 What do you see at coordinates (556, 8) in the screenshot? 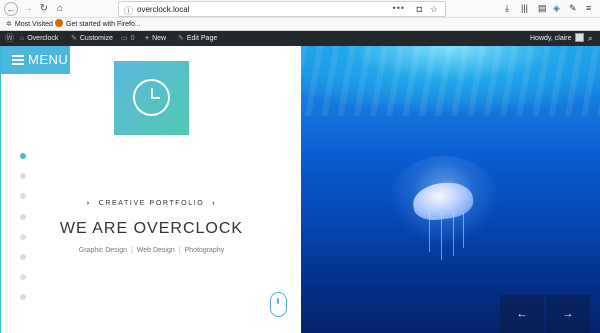
I see `tracking-shield-icon: ◈` at bounding box center [556, 8].